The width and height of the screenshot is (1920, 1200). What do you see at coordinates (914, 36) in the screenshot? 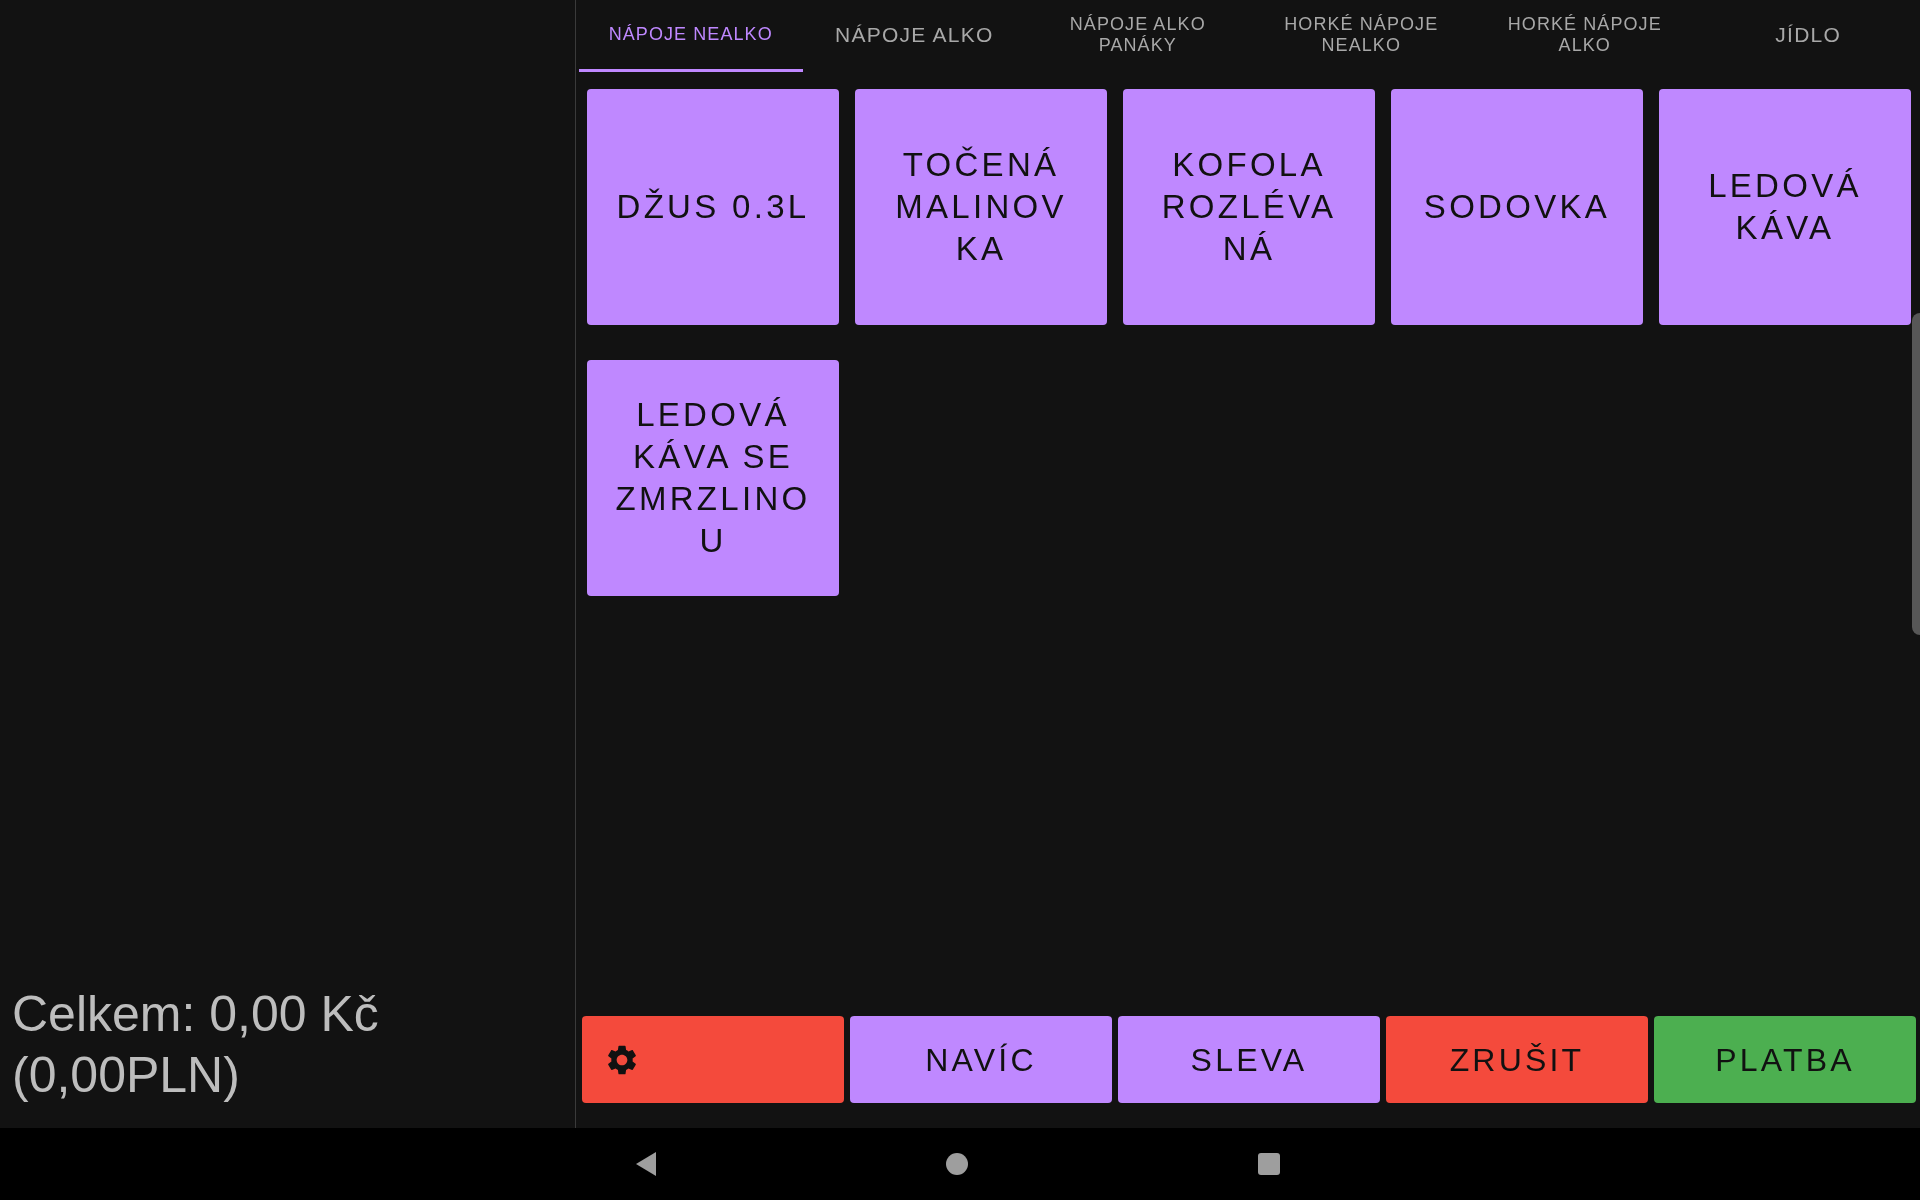
I see `category-tab: NÁPOJE ALKO` at bounding box center [914, 36].